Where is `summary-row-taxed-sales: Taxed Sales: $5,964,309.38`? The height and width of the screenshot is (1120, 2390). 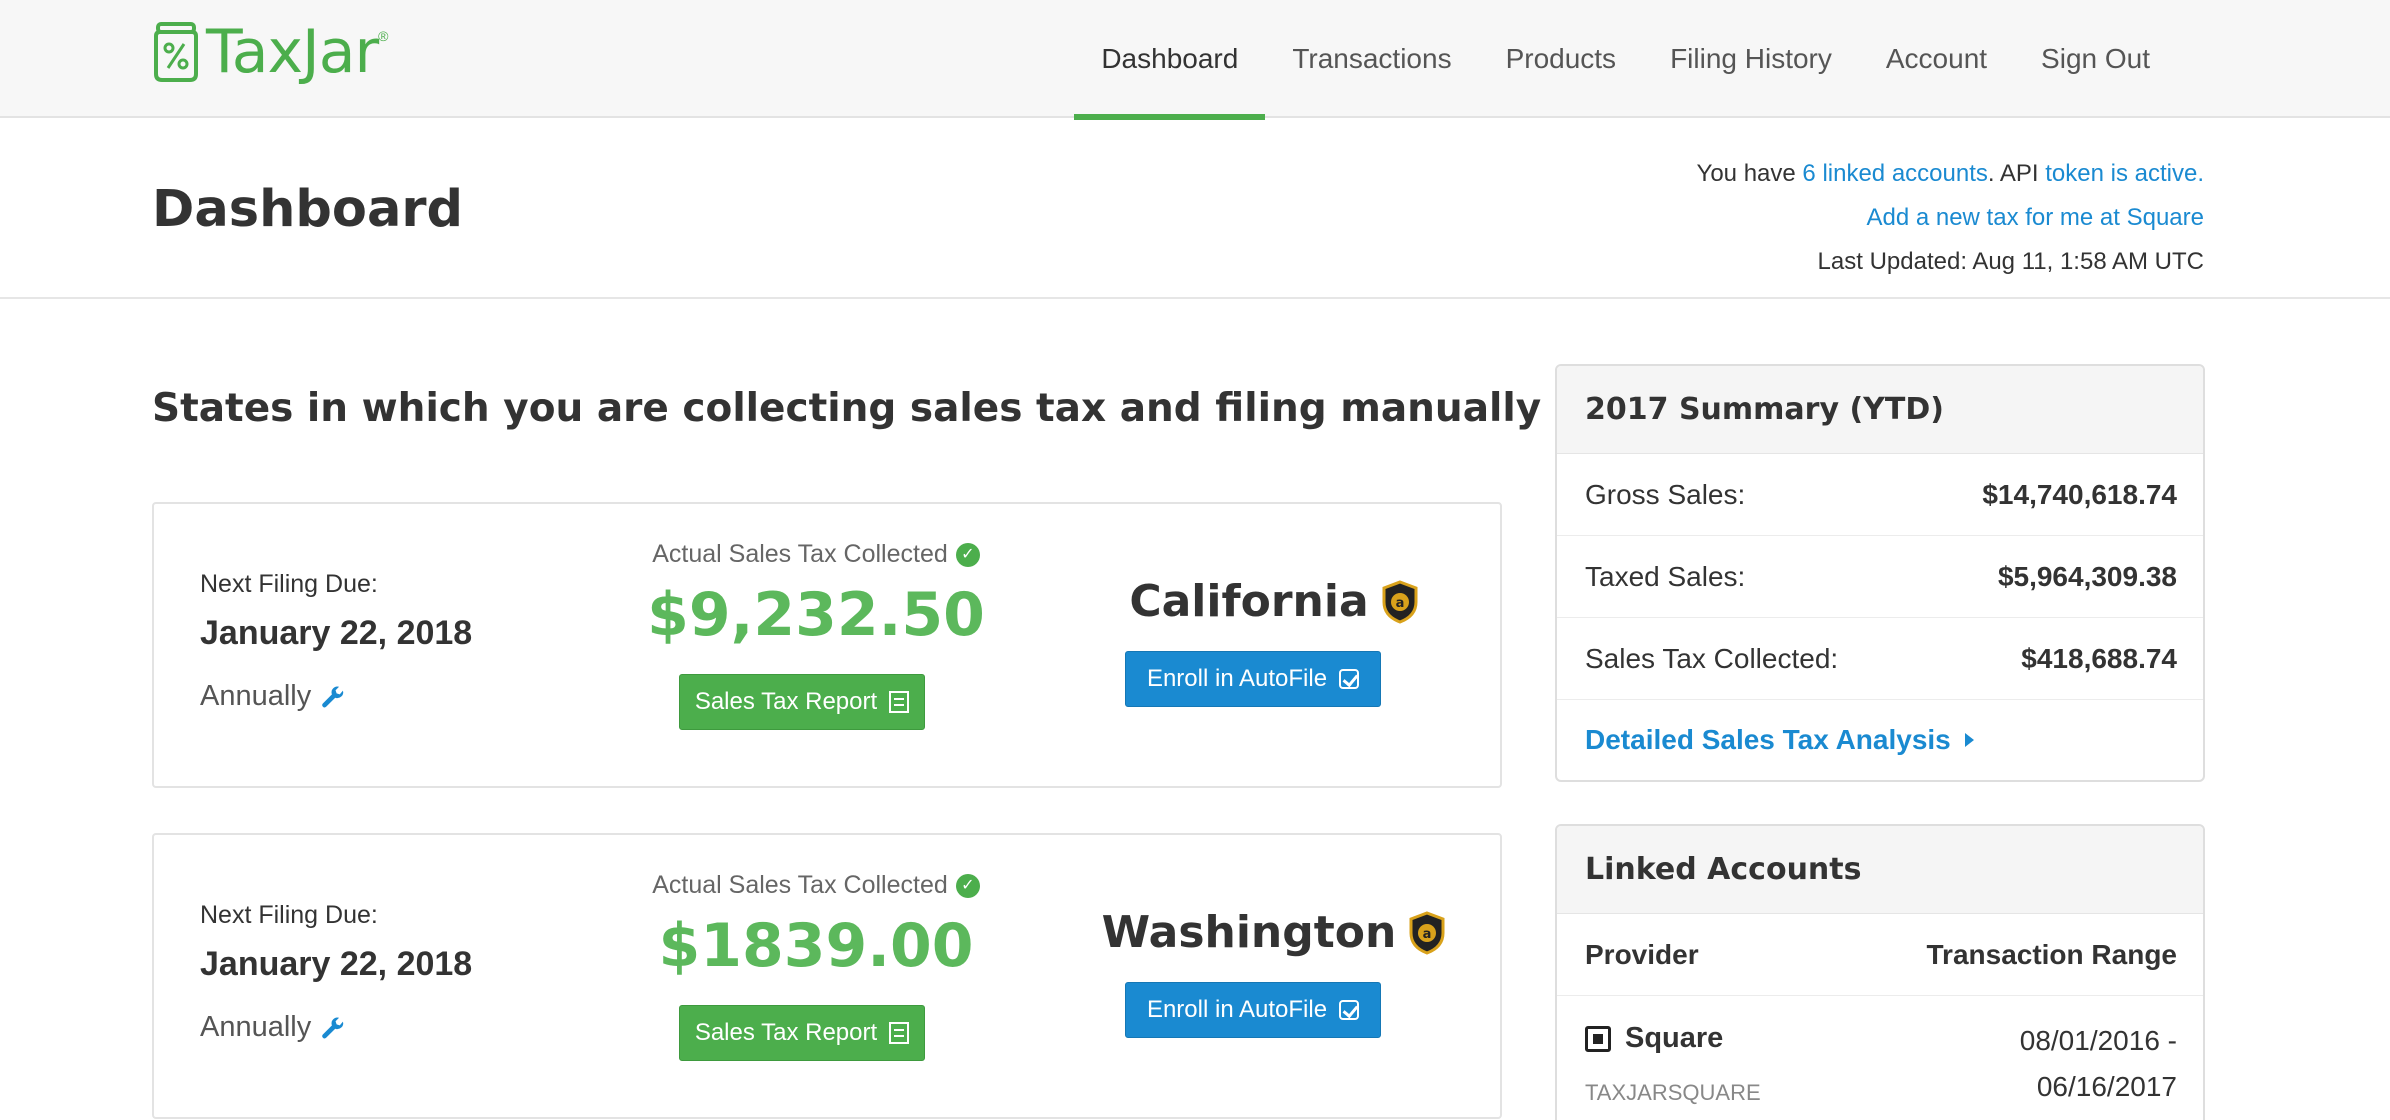 summary-row-taxed-sales: Taxed Sales: $5,964,309.38 is located at coordinates (1880, 577).